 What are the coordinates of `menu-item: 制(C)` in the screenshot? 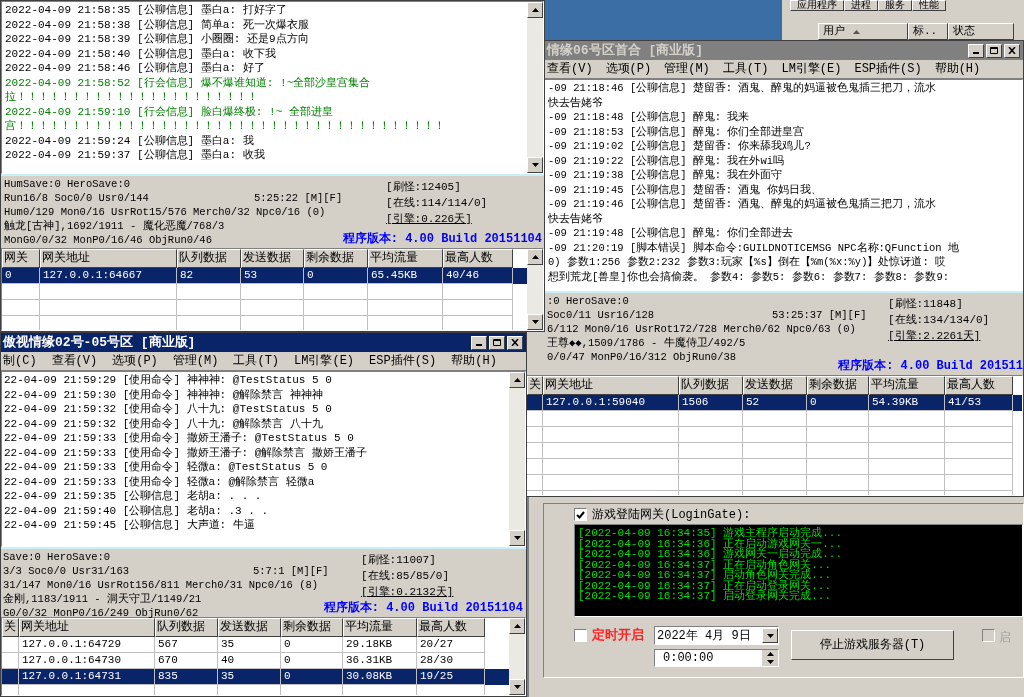 It's located at (20, 361).